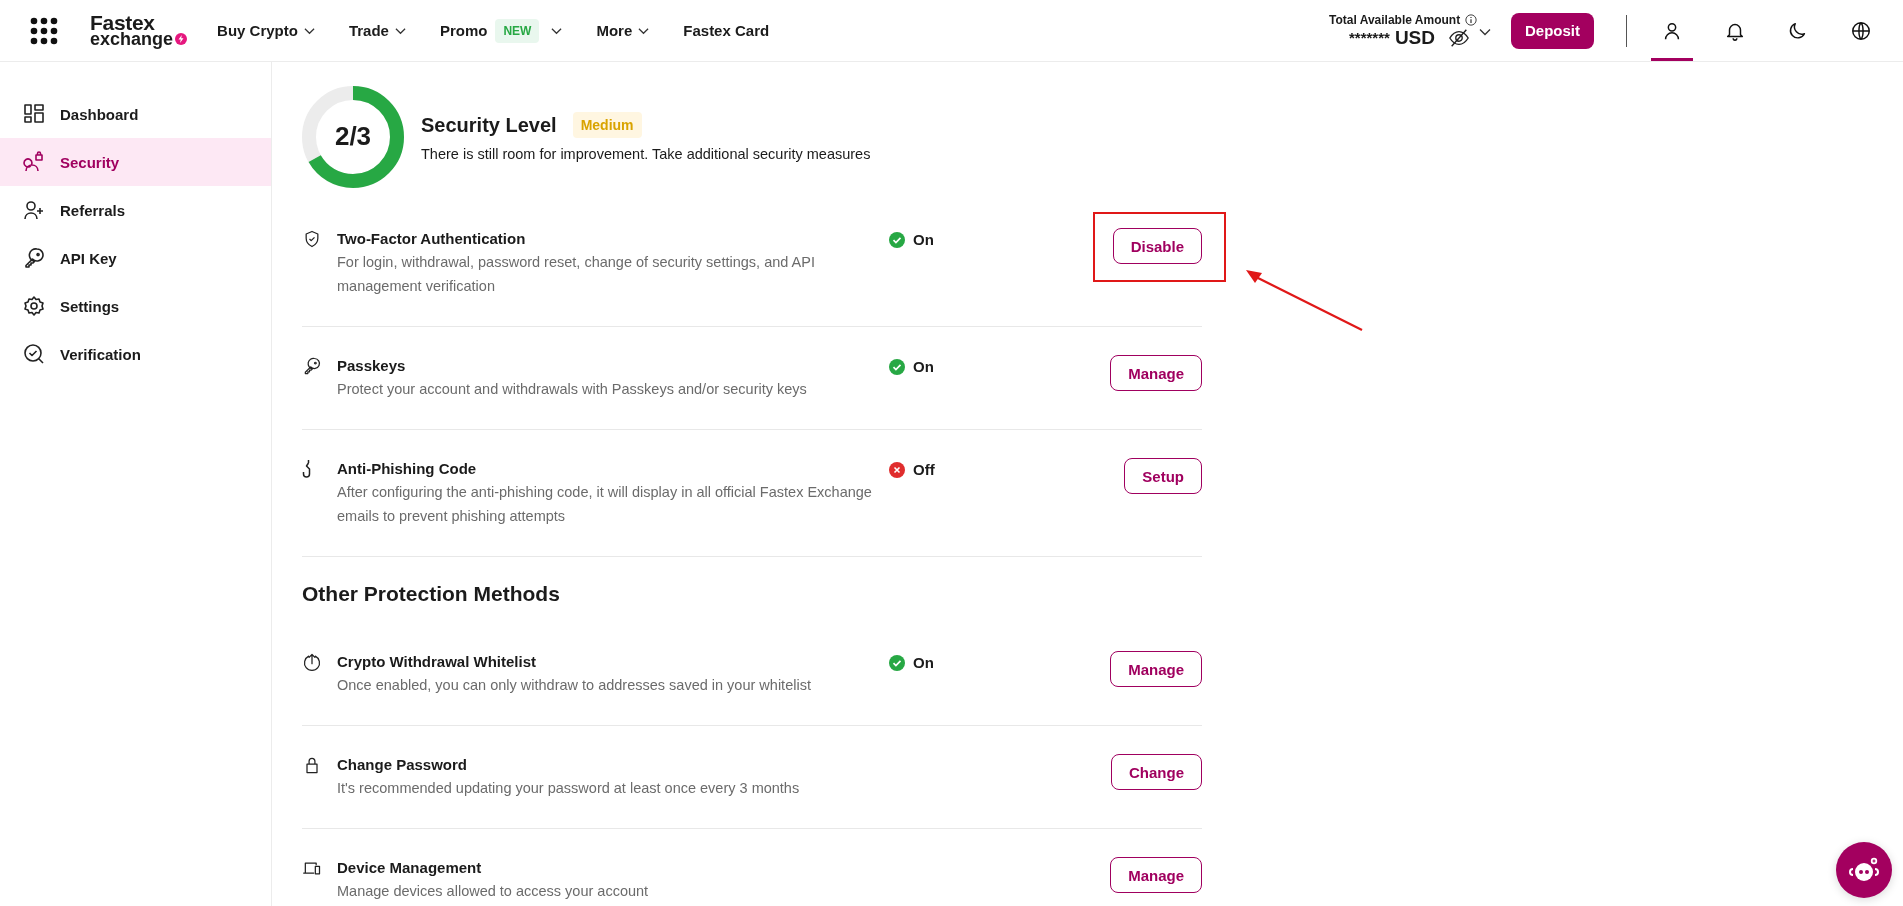  What do you see at coordinates (135, 114) in the screenshot?
I see `sidebar-item: Dashboard` at bounding box center [135, 114].